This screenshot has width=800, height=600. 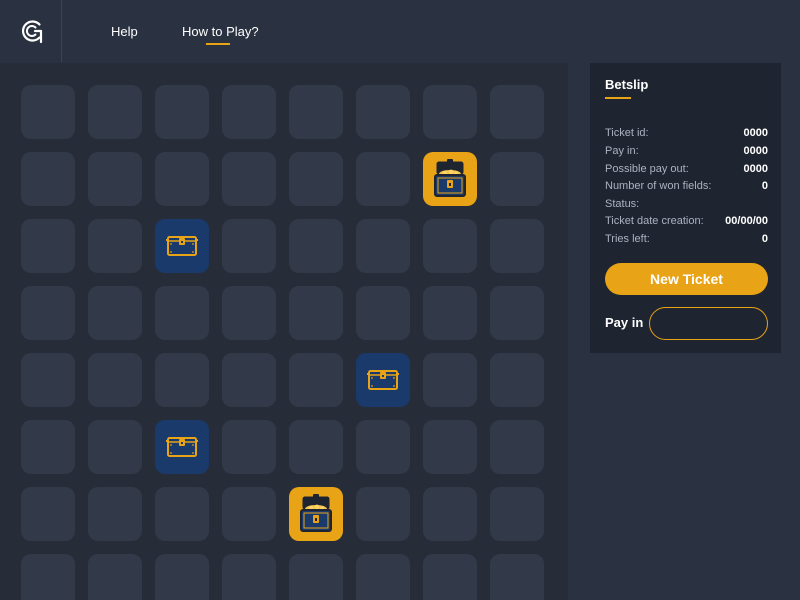 What do you see at coordinates (764, 239) in the screenshot?
I see `tries-left-value: 0` at bounding box center [764, 239].